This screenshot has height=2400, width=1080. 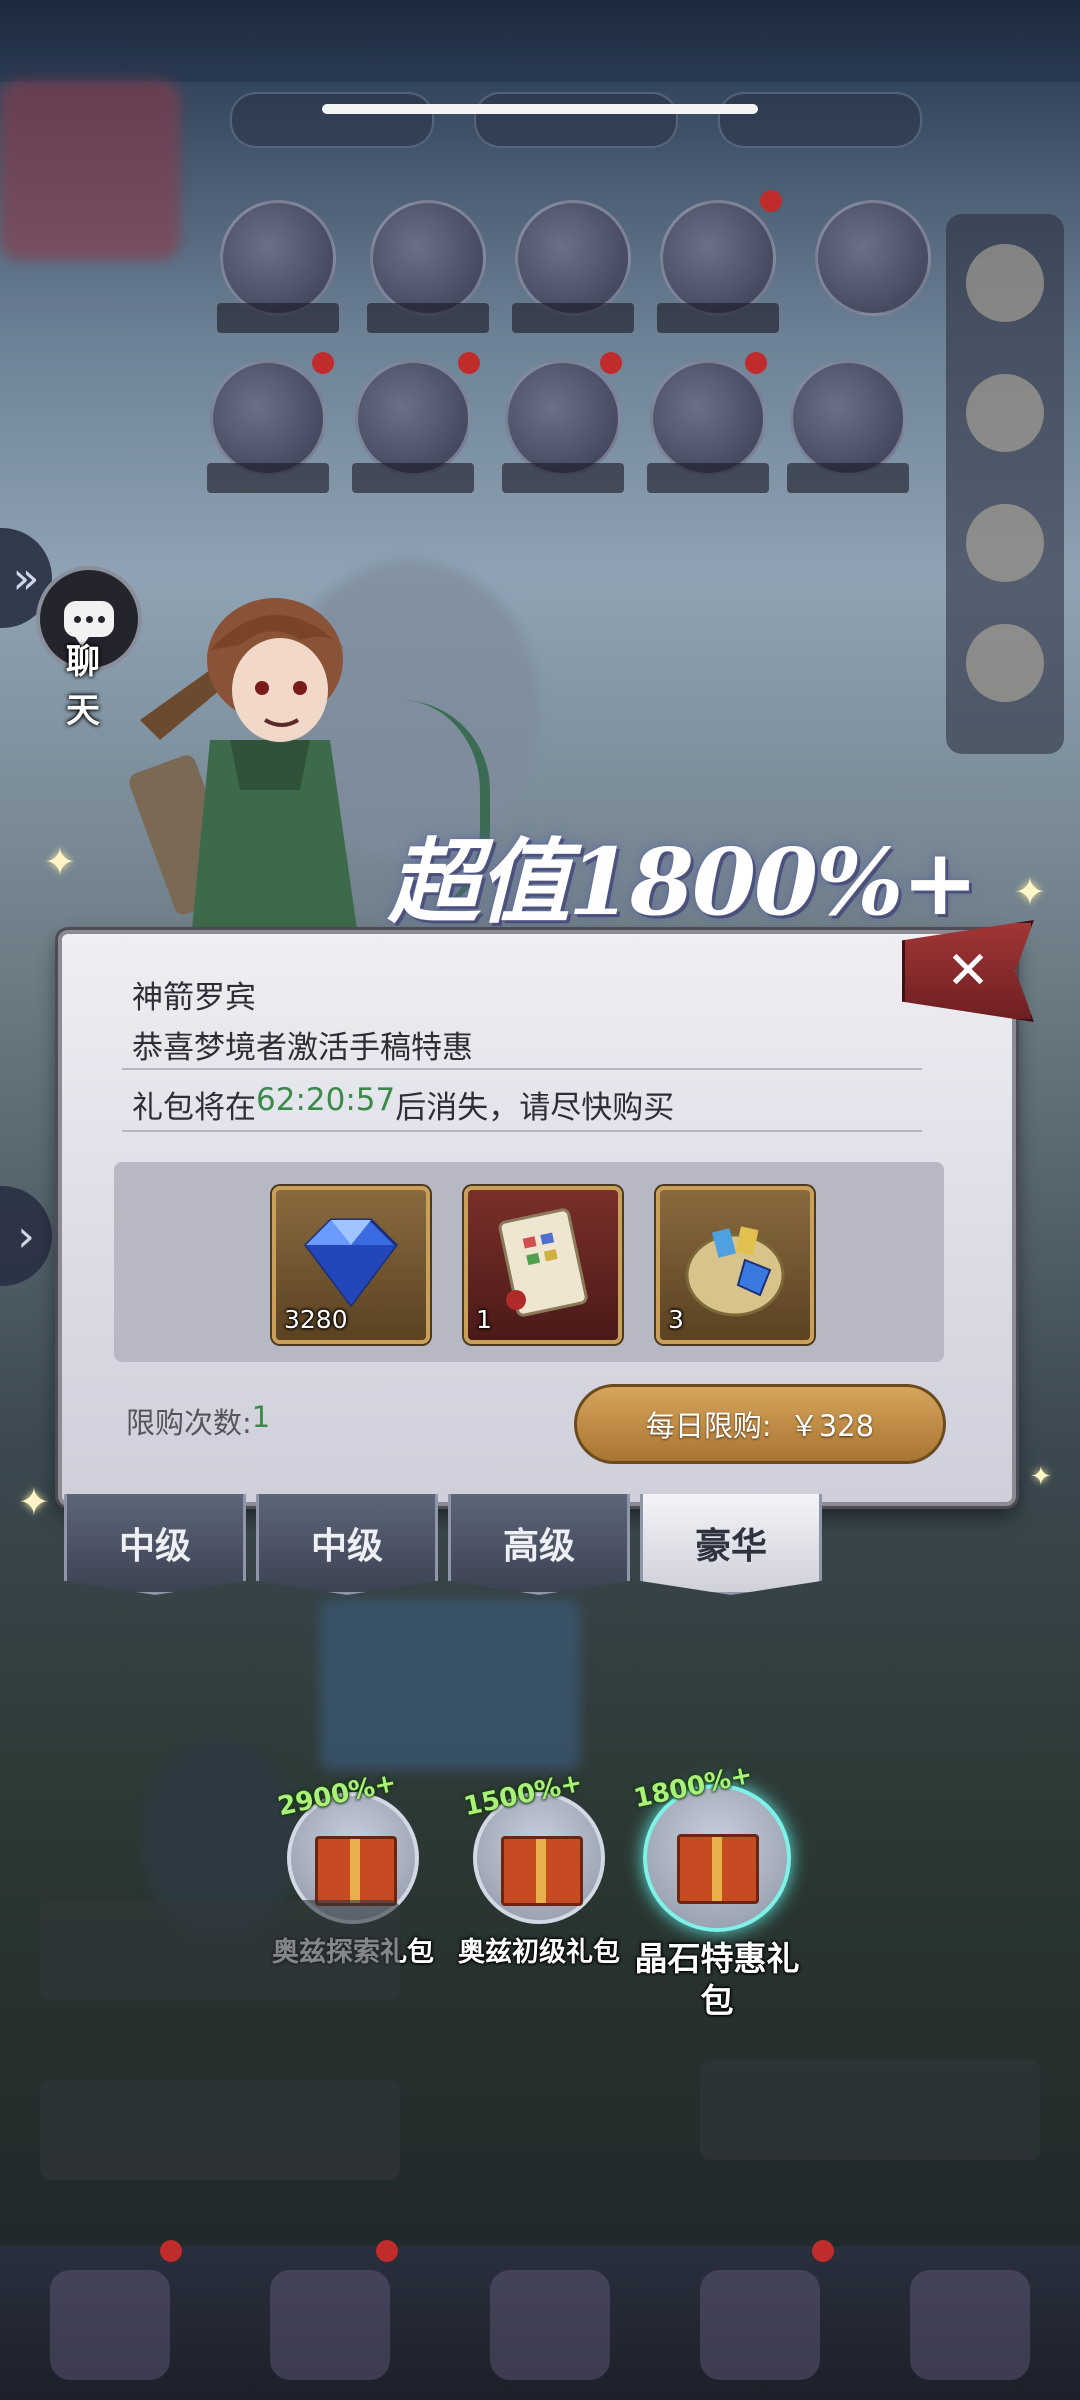 What do you see at coordinates (261, 1417) in the screenshot?
I see `purchase-limit-value: 1` at bounding box center [261, 1417].